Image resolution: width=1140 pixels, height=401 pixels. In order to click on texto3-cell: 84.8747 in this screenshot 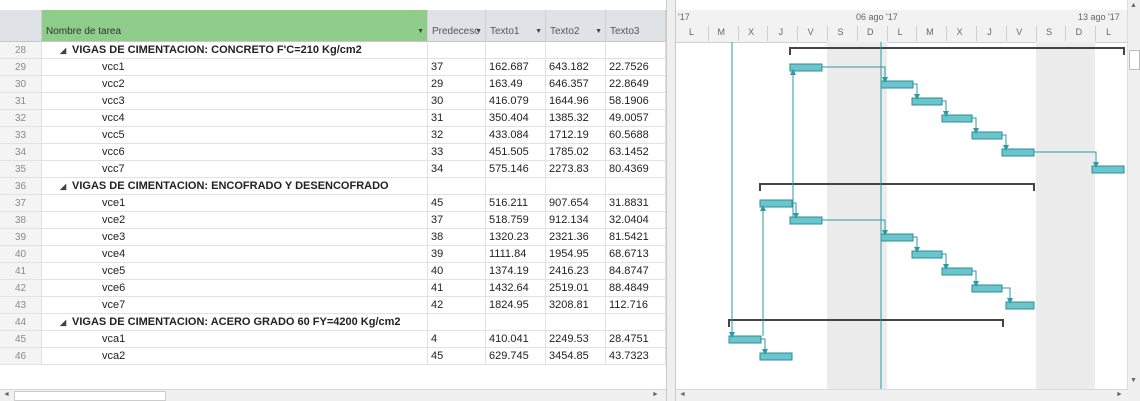, I will do `click(636, 271)`.